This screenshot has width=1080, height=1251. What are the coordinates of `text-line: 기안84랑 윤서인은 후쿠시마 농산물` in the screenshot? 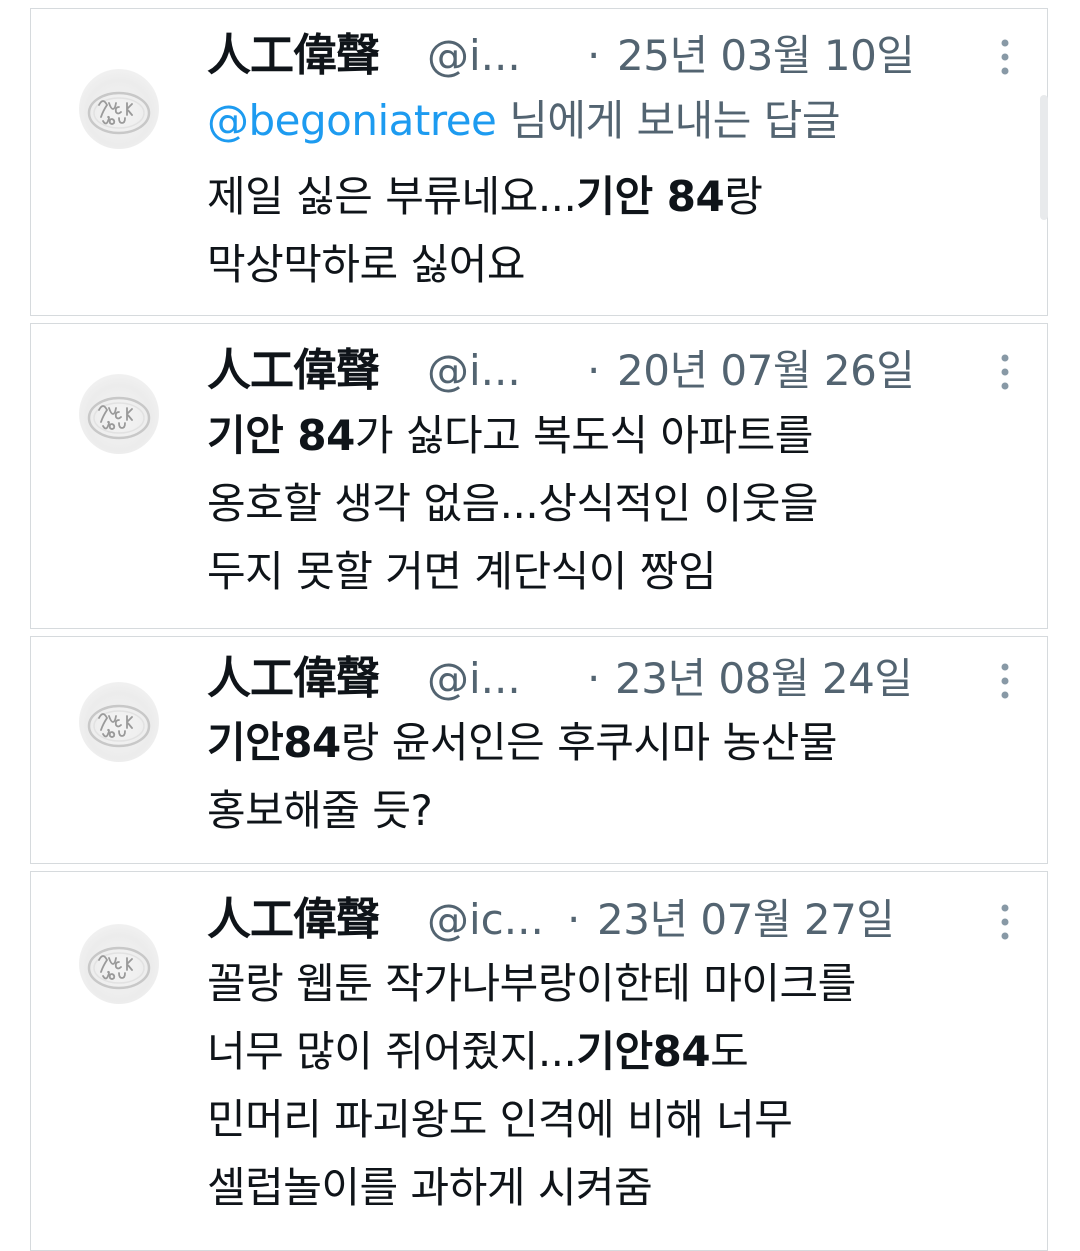 It's located at (607, 743).